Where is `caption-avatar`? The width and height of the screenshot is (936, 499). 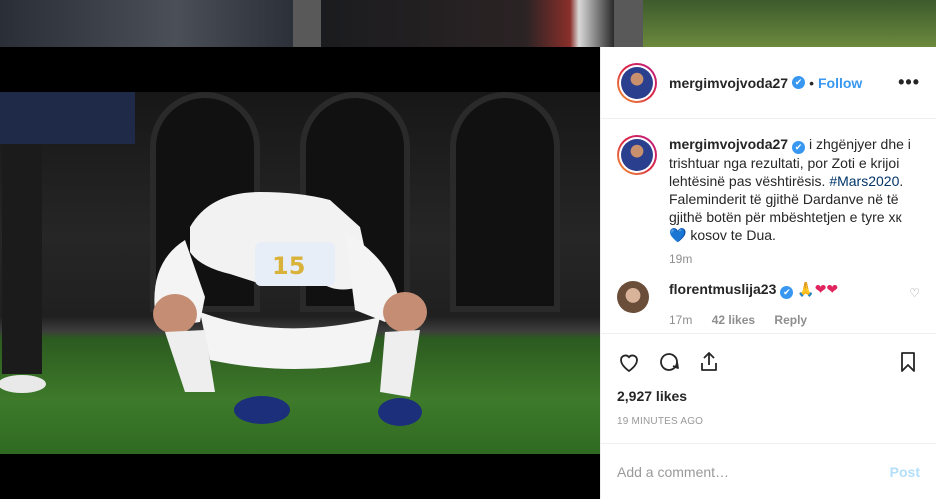 caption-avatar is located at coordinates (637, 155).